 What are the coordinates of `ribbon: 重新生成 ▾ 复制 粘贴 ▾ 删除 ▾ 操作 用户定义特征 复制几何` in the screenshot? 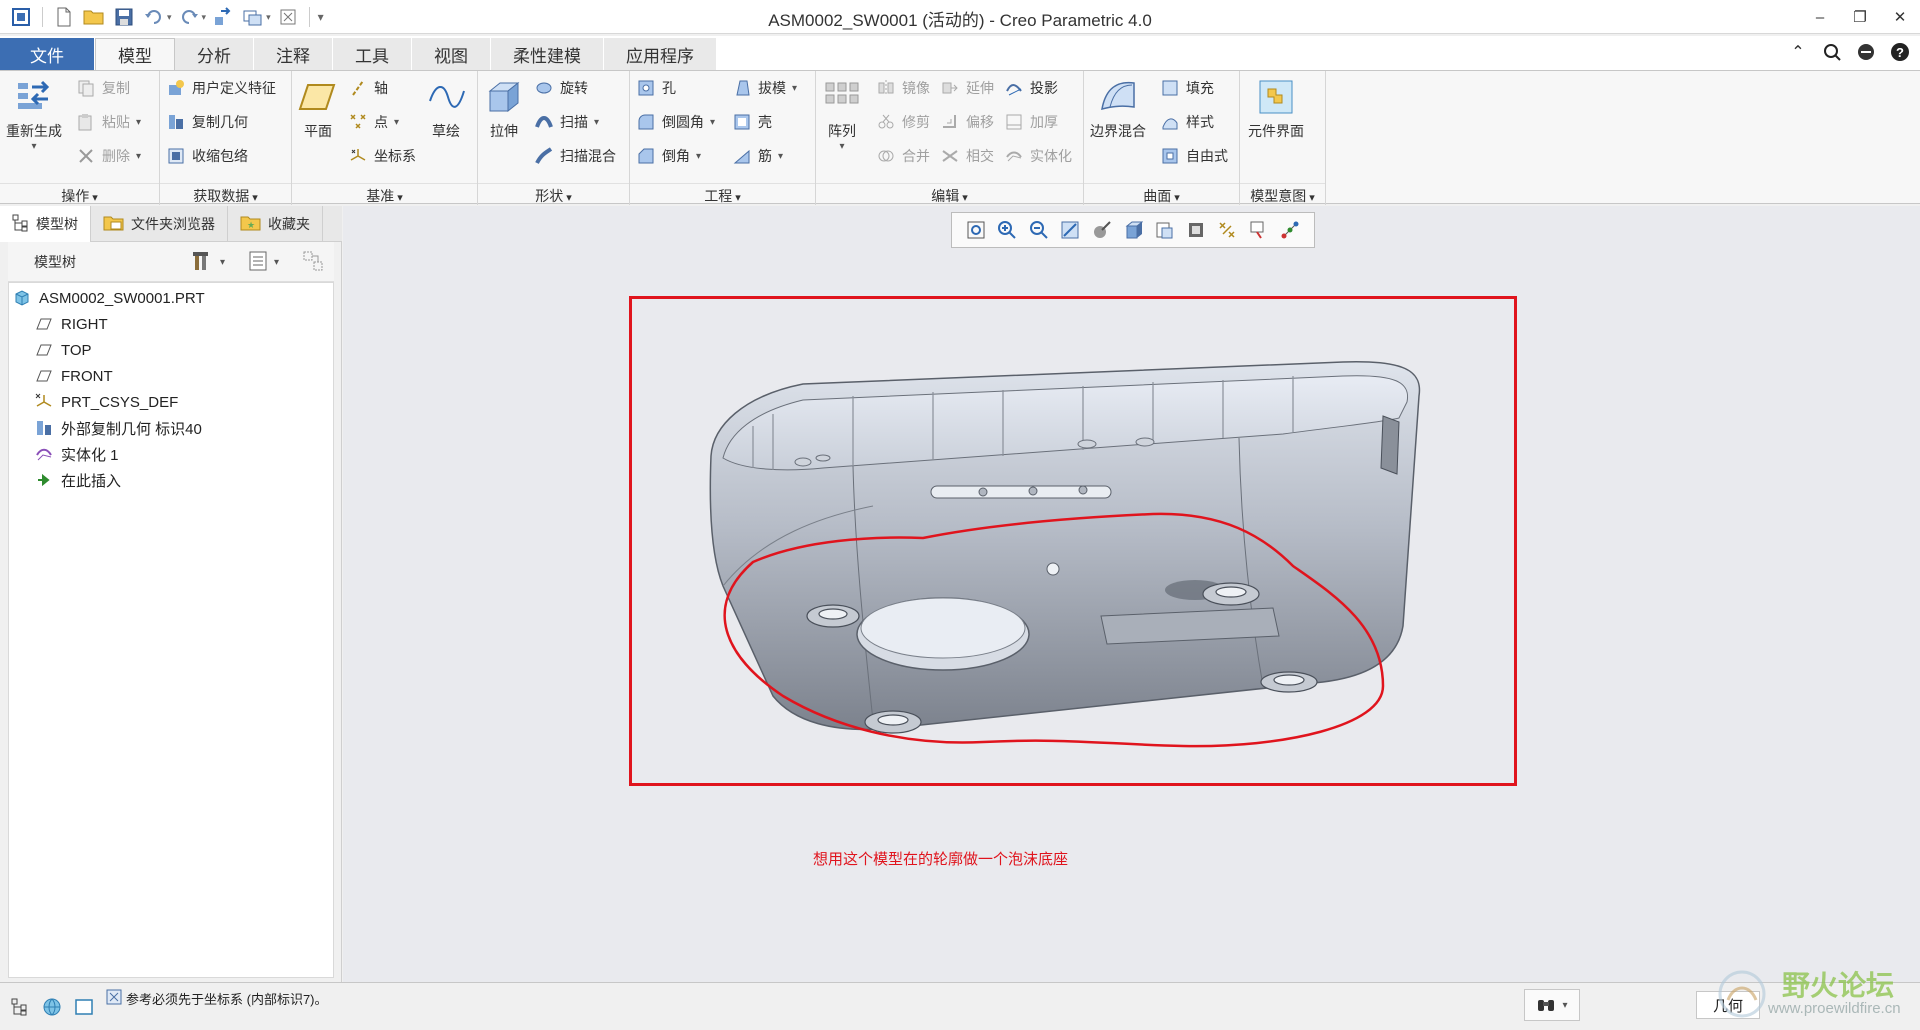 It's located at (960, 137).